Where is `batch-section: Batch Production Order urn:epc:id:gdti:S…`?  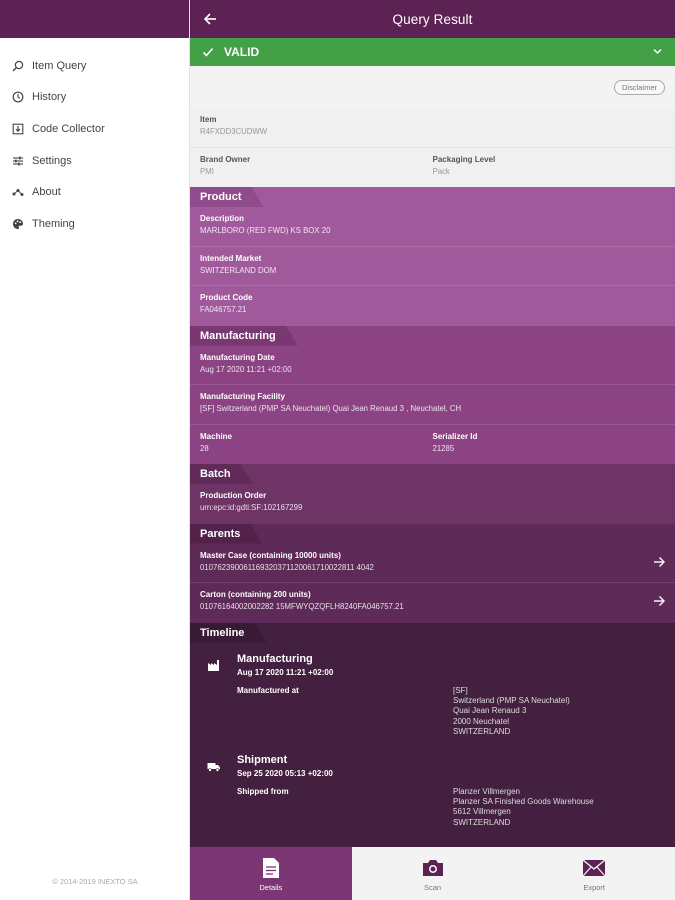 batch-section: Batch Production Order urn:epc:id:gdti:S… is located at coordinates (432, 494).